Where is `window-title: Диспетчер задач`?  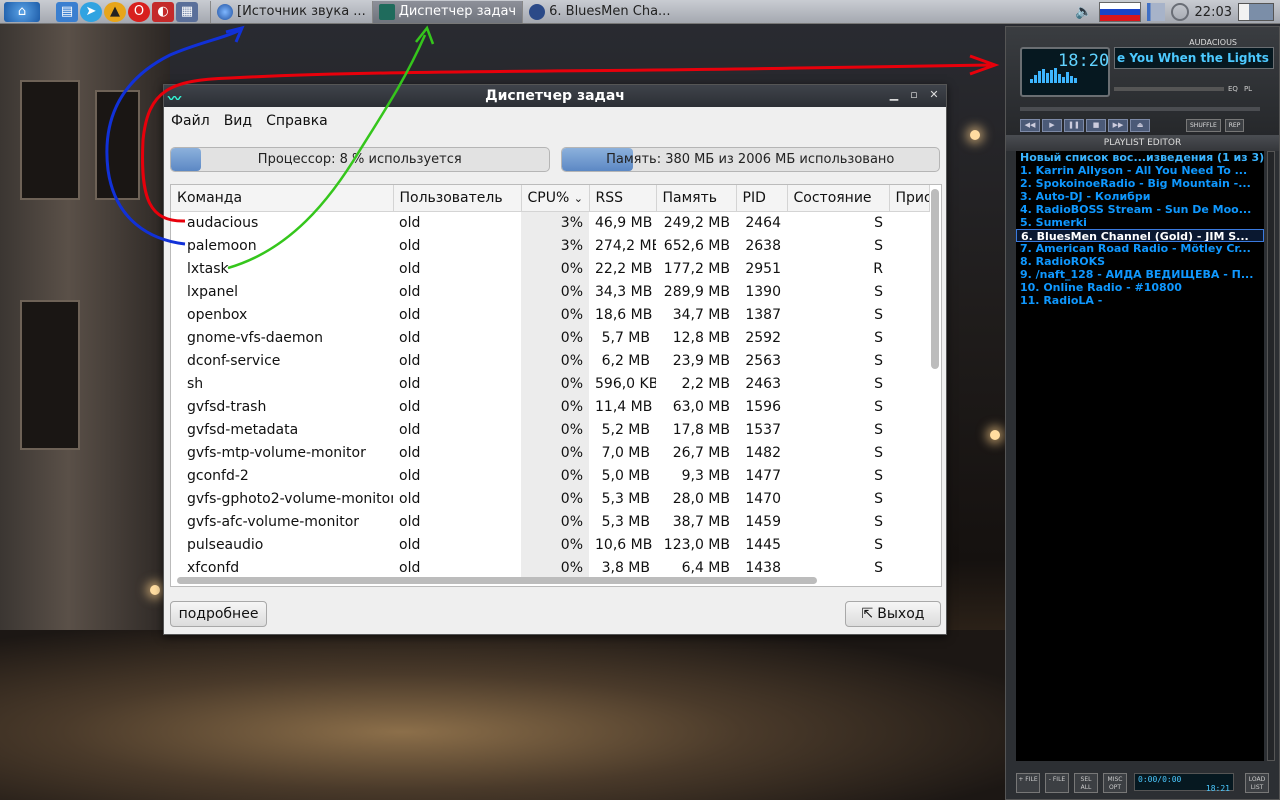 window-title: Диспетчер задач is located at coordinates (555, 96).